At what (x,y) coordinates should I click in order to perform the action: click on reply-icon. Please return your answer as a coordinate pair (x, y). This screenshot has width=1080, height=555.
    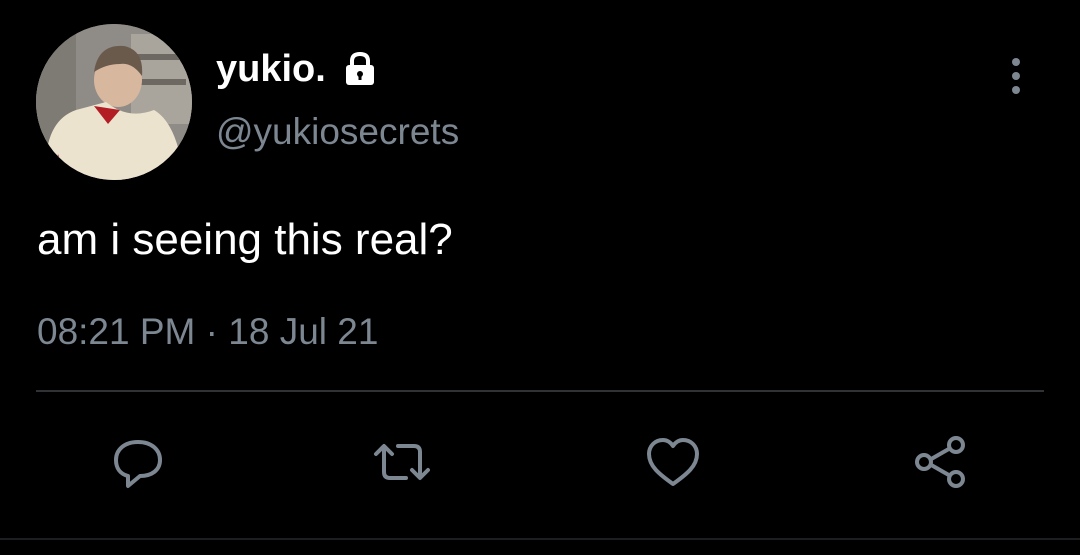
    Looking at the image, I should click on (138, 464).